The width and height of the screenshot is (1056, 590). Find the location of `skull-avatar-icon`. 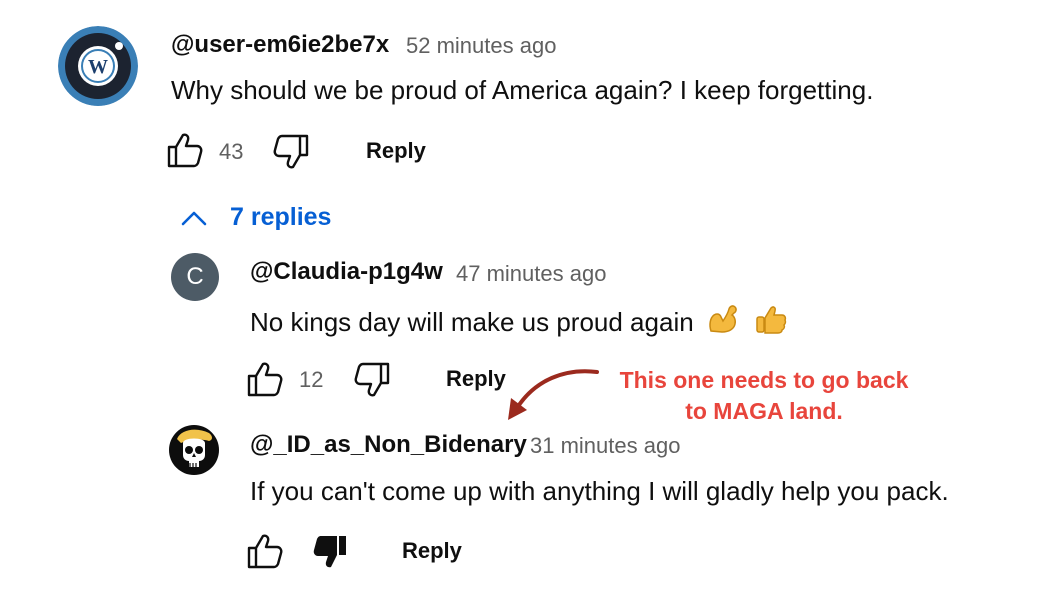

skull-avatar-icon is located at coordinates (194, 448).